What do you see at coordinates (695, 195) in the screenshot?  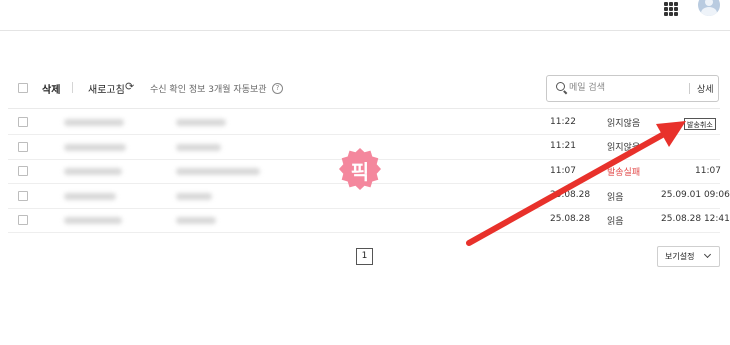 I see `read-time: 25.09.01 09:06` at bounding box center [695, 195].